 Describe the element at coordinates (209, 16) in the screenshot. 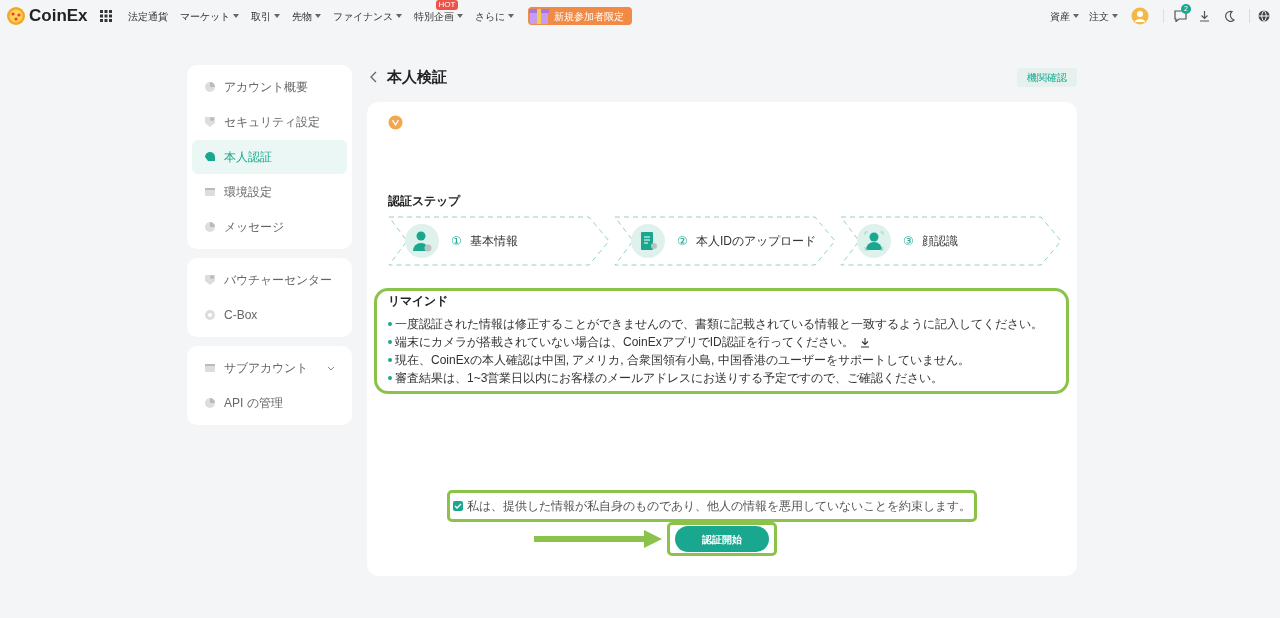

I see `nav-menu-item: マーケット` at that location.